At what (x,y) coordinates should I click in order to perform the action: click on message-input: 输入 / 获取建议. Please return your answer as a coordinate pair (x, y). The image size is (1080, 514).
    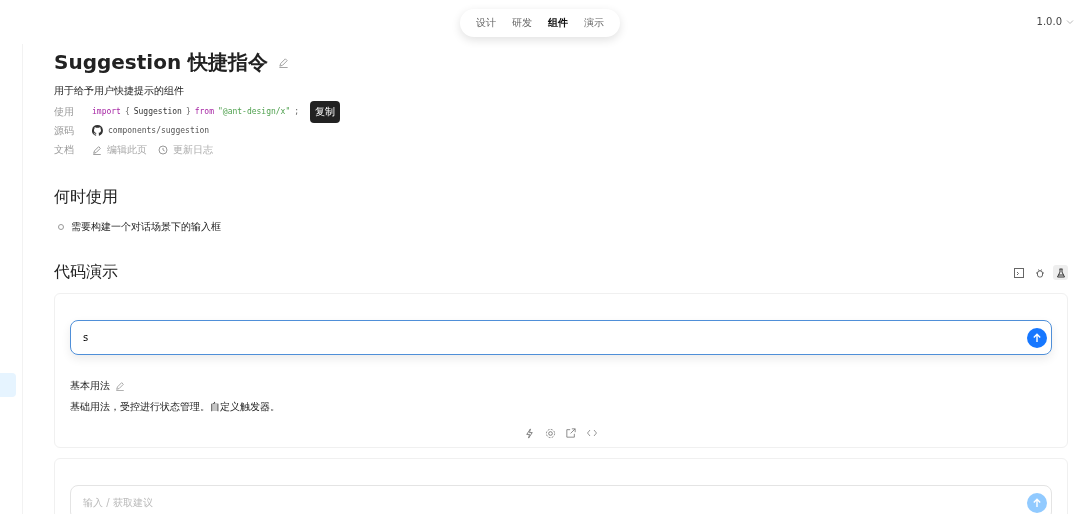
    Looking at the image, I should click on (554, 502).